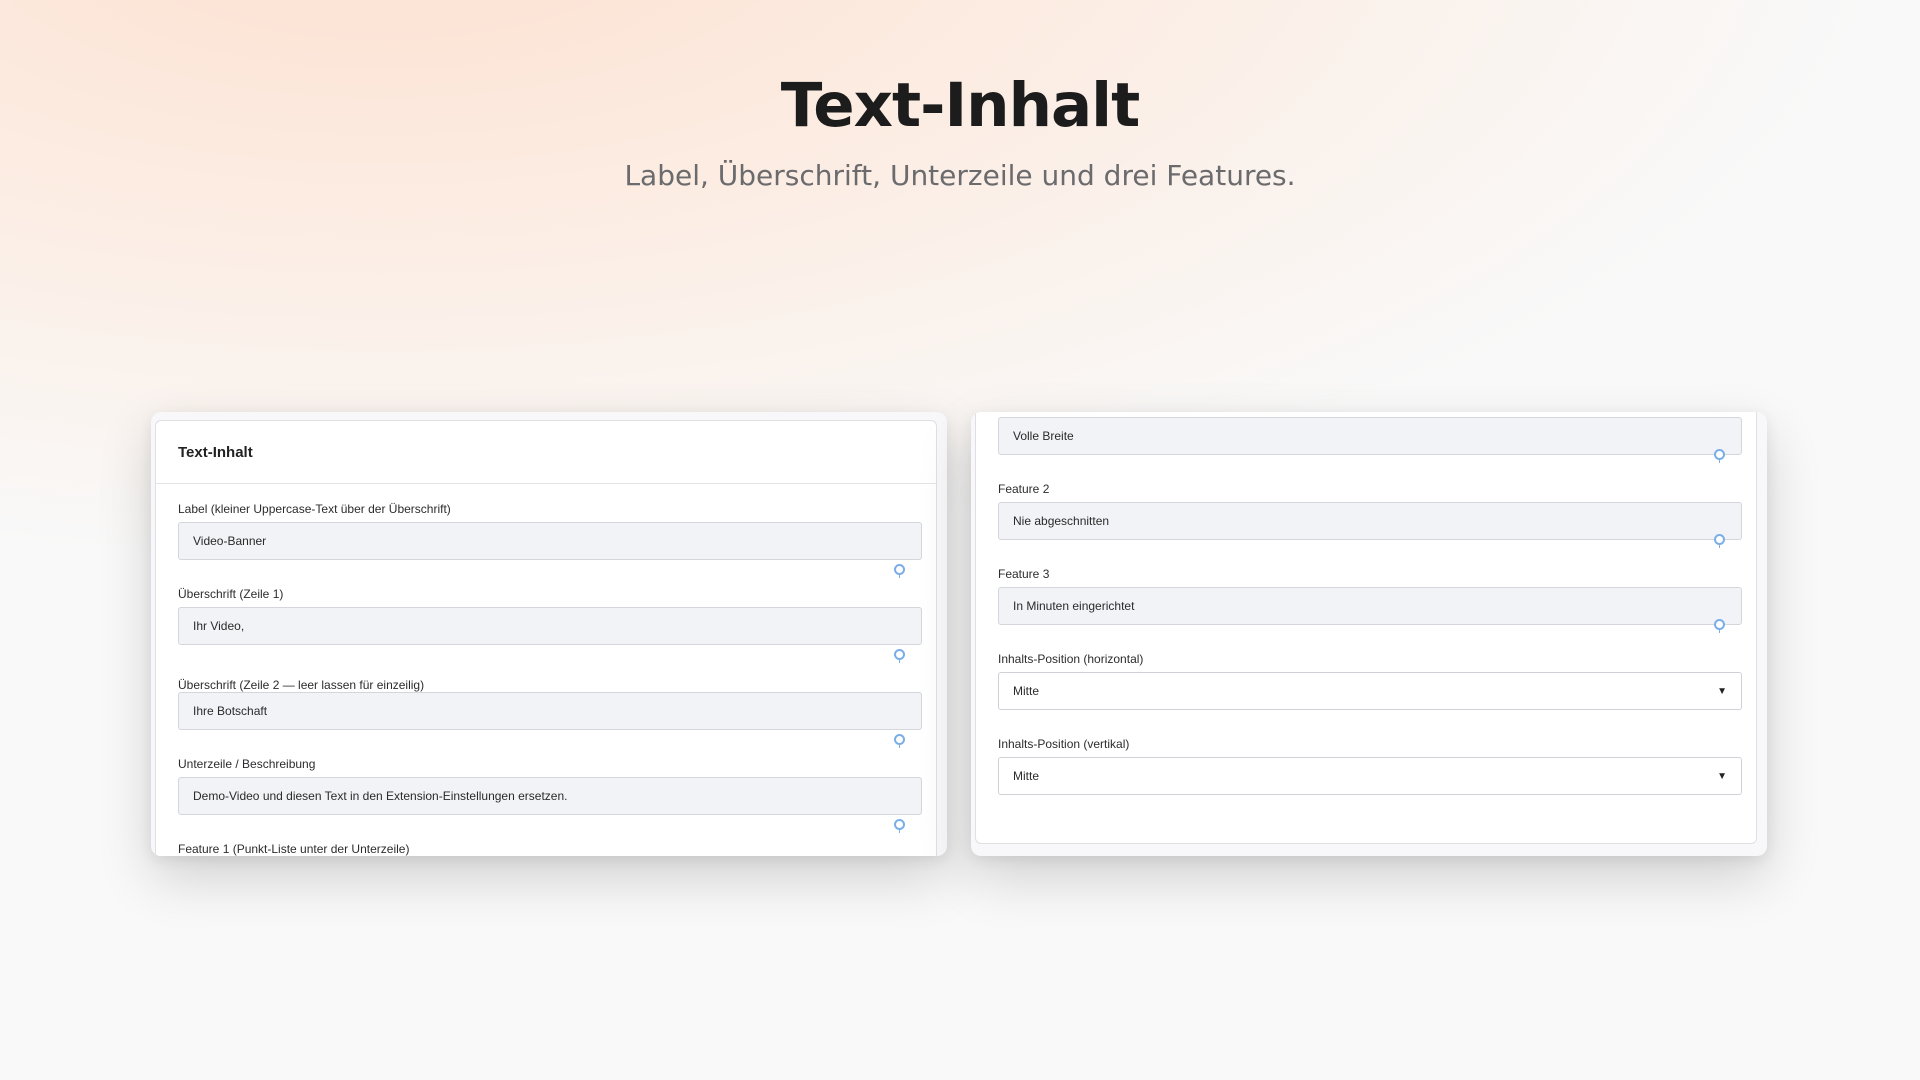 The image size is (1920, 1080). Describe the element at coordinates (1024, 574) in the screenshot. I see `feature-3-label: Feature 3` at that location.